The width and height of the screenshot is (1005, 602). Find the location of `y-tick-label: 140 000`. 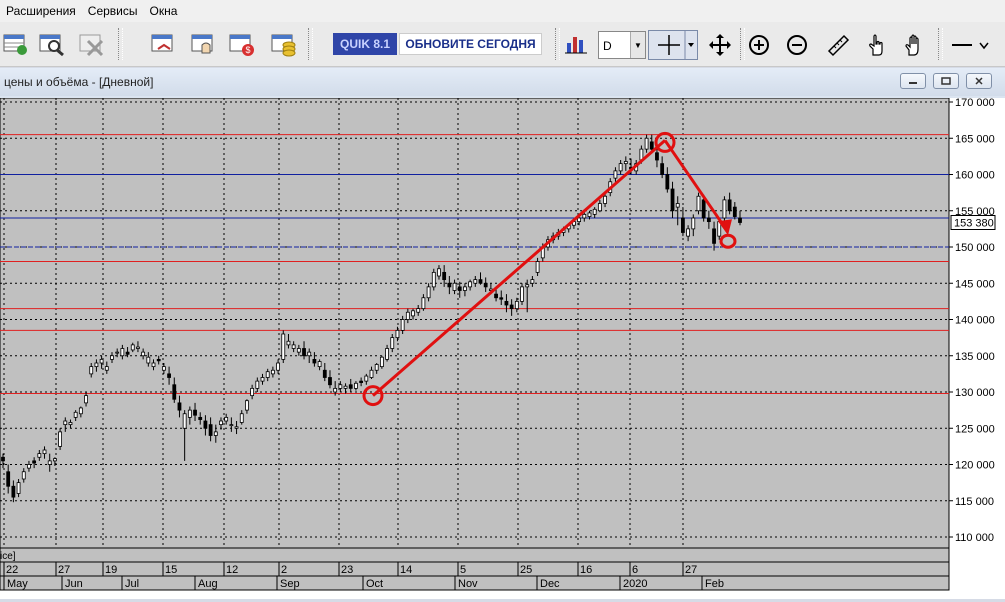

y-tick-label: 140 000 is located at coordinates (975, 321).